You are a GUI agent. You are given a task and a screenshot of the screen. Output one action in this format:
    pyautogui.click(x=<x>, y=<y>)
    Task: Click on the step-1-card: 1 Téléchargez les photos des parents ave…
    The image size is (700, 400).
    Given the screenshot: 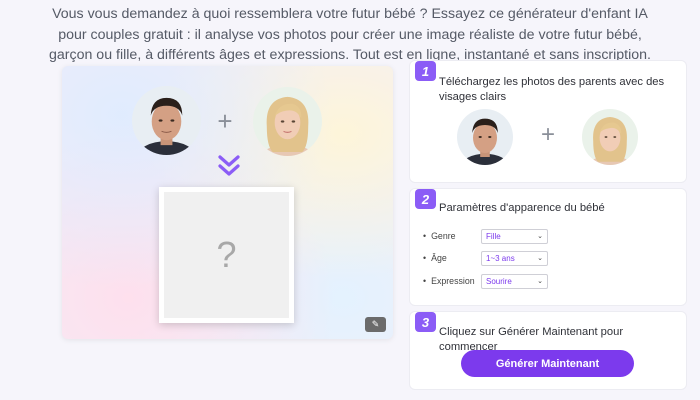 What is the action you would take?
    pyautogui.click(x=548, y=121)
    